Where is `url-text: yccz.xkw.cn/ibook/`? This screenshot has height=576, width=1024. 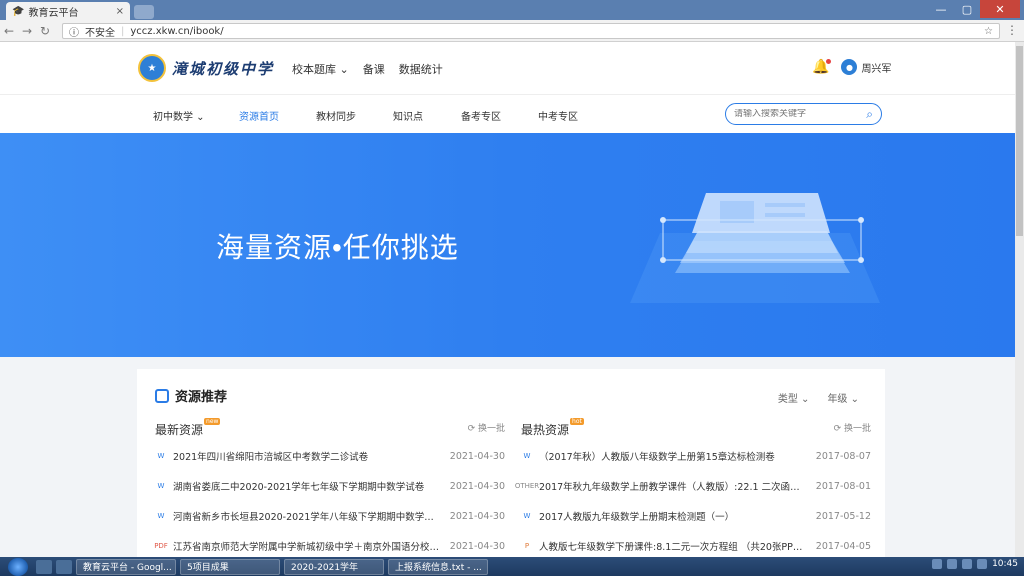 url-text: yccz.xkw.cn/ibook/ is located at coordinates (176, 31).